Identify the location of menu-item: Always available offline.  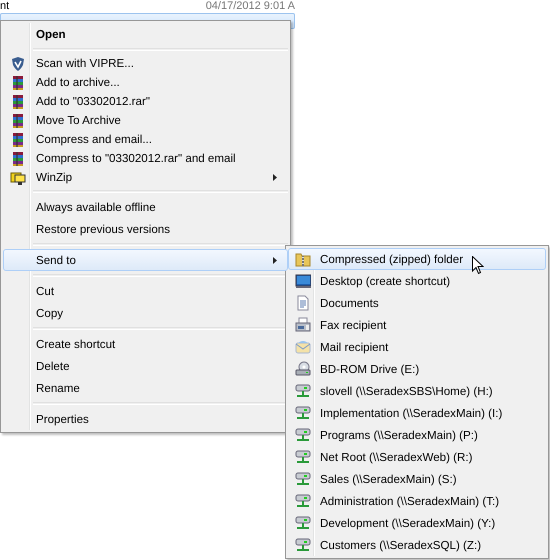
(145, 207).